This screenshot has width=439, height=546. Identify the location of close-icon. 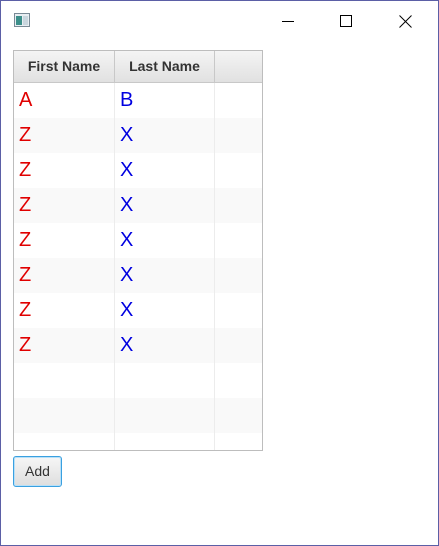
(405, 21).